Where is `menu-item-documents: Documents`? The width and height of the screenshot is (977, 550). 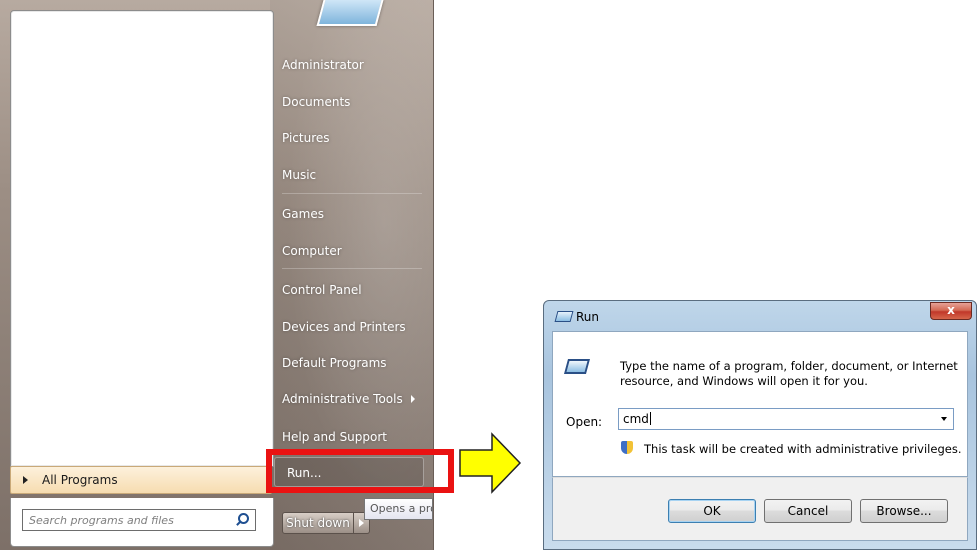
menu-item-documents: Documents is located at coordinates (316, 102).